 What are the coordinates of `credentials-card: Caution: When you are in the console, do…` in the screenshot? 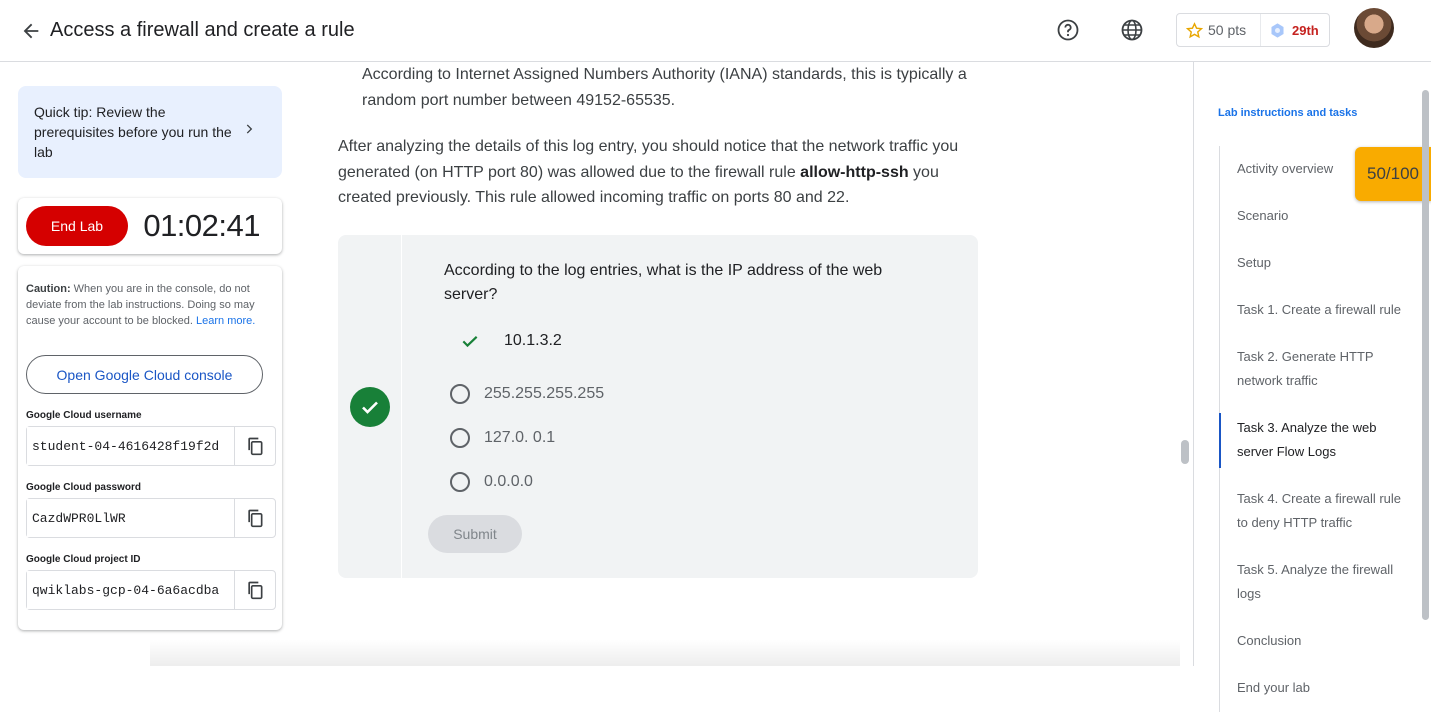 It's located at (150, 448).